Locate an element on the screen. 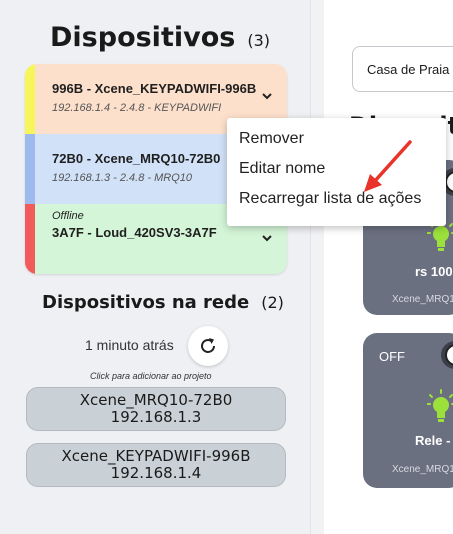  network-count: (2) is located at coordinates (272, 302).